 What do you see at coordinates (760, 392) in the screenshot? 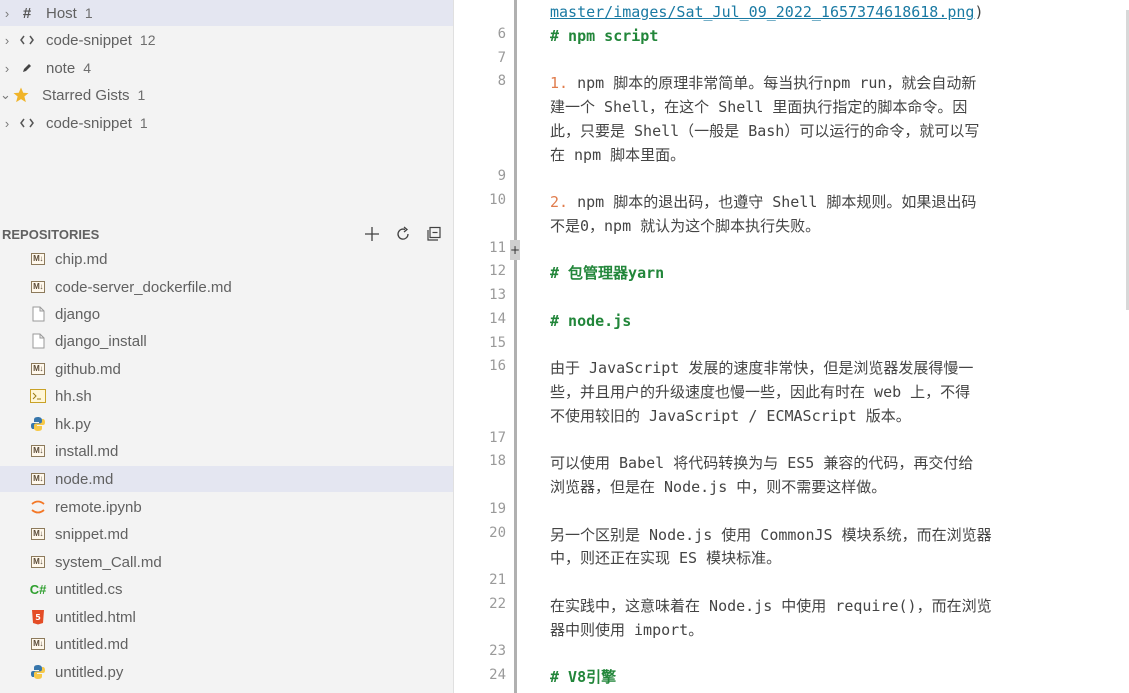
I see `text: 些，并且用户的升级速度也慢一些，因此有时在 web 上，不得` at bounding box center [760, 392].